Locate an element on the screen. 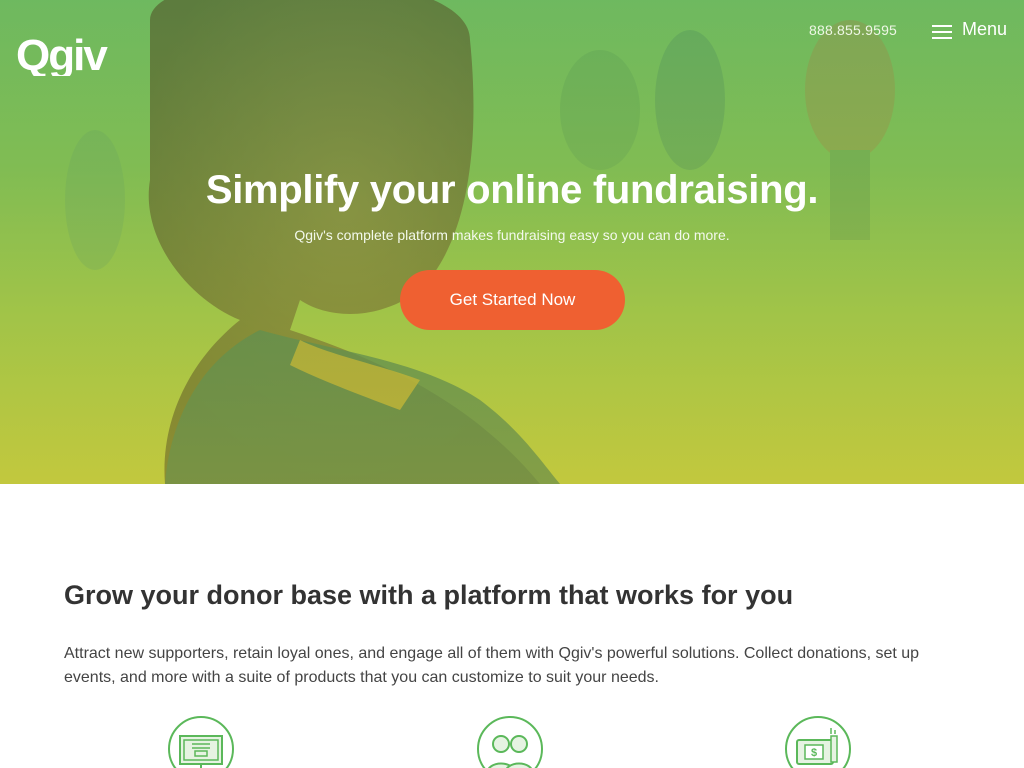  payment-device-icon: $ is located at coordinates (818, 742).